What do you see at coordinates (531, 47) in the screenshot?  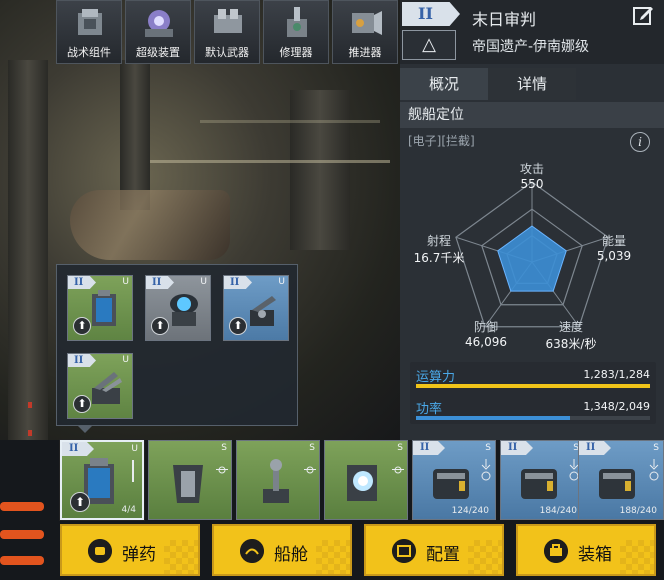 I see `ship-class: 帝国遗产-伊南娜级` at bounding box center [531, 47].